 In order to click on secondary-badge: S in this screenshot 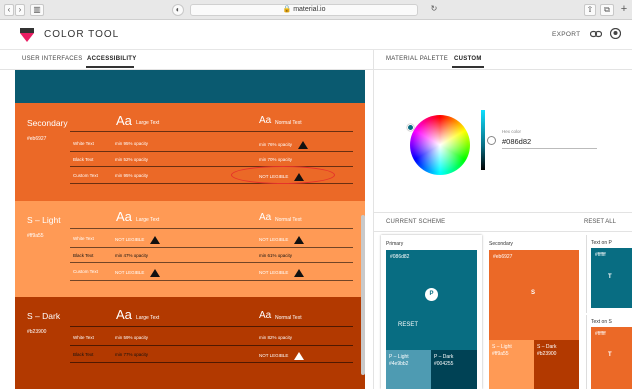, I will do `click(533, 293)`.